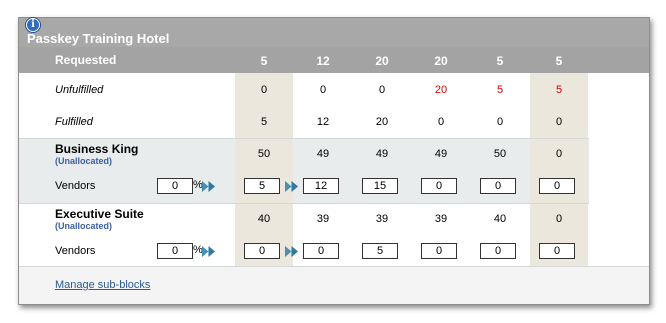  I want to click on fulfilled-label: Fulfilled, so click(74, 122).